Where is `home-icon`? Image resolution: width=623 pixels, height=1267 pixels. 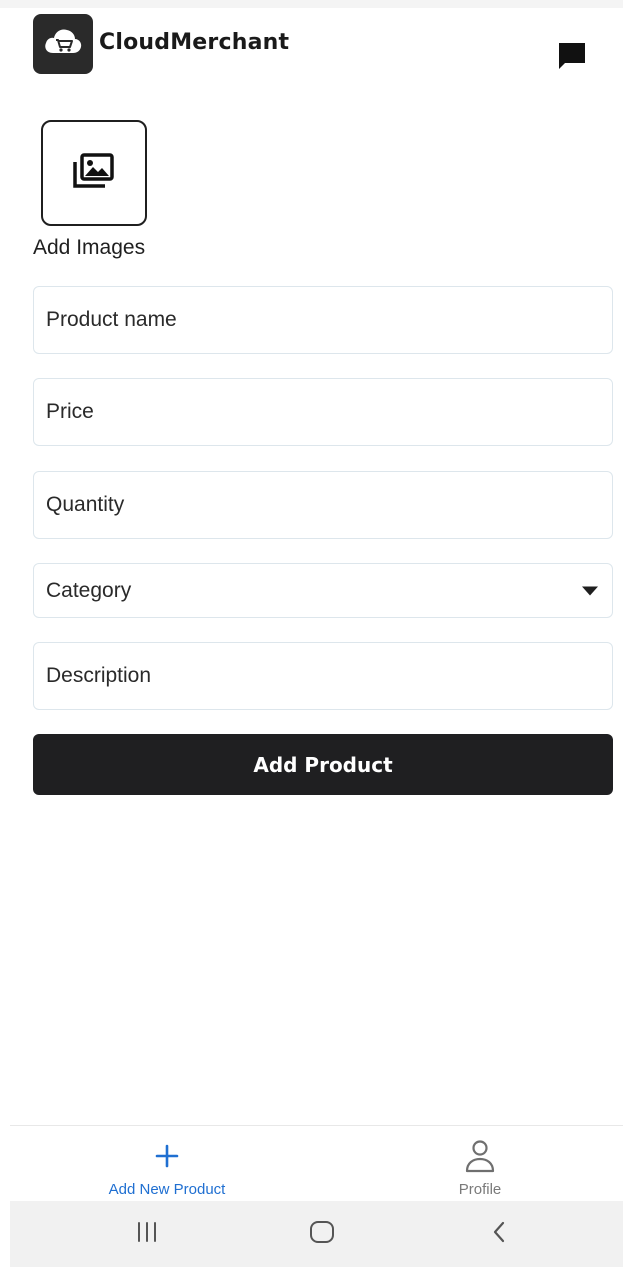 home-icon is located at coordinates (322, 1234).